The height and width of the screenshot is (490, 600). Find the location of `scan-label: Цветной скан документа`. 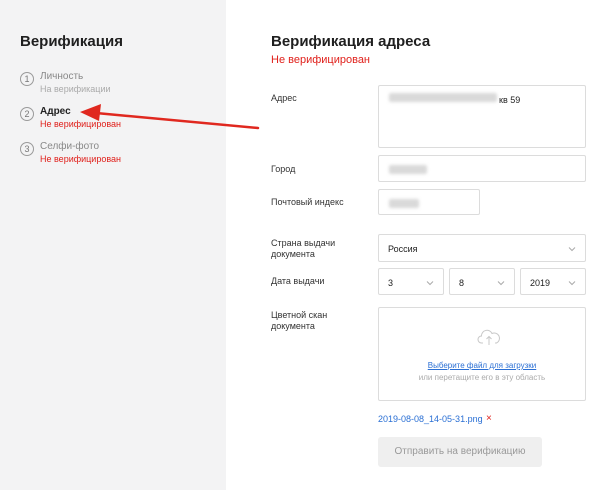

scan-label: Цветной скан документа is located at coordinates (299, 320).